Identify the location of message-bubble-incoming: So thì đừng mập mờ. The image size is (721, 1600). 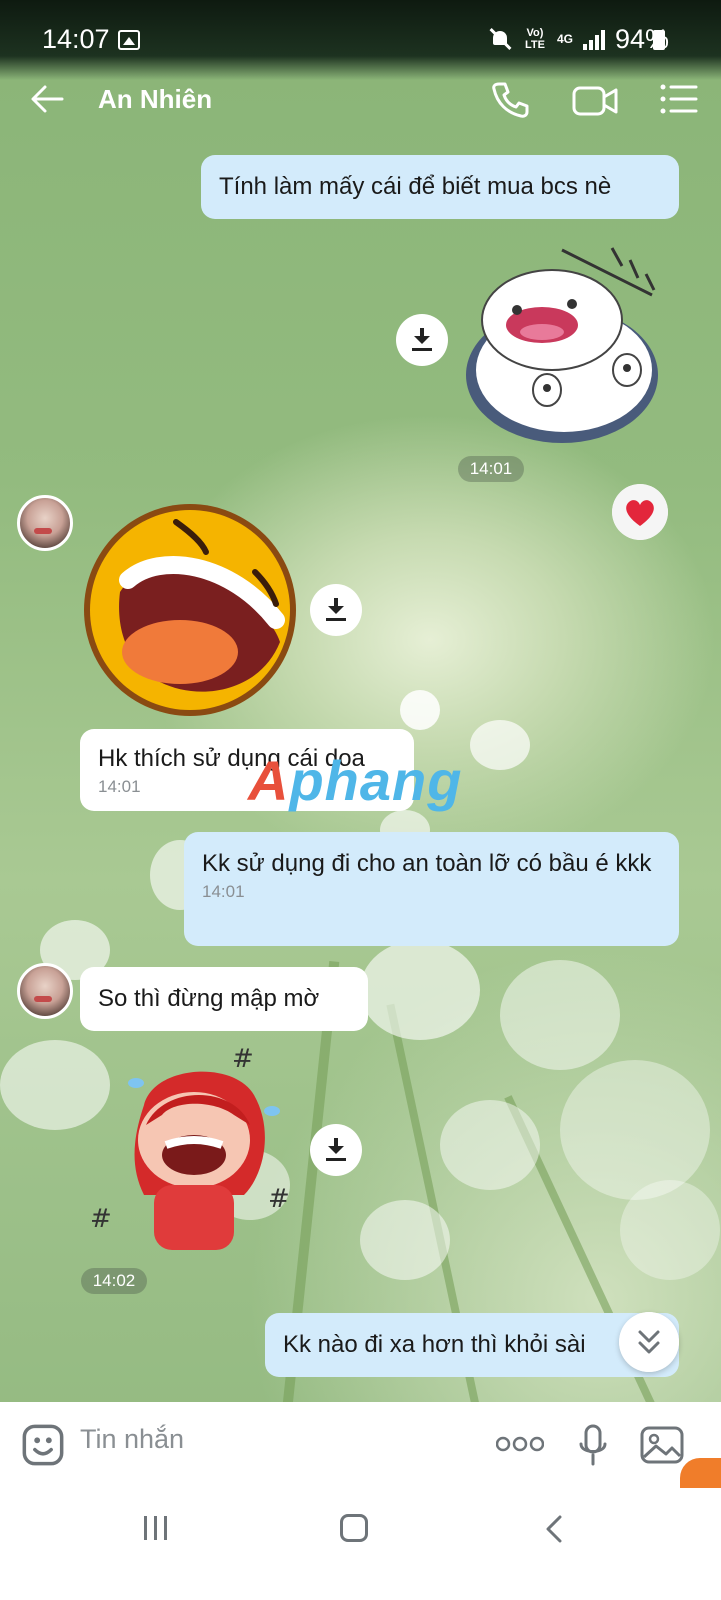
(224, 999).